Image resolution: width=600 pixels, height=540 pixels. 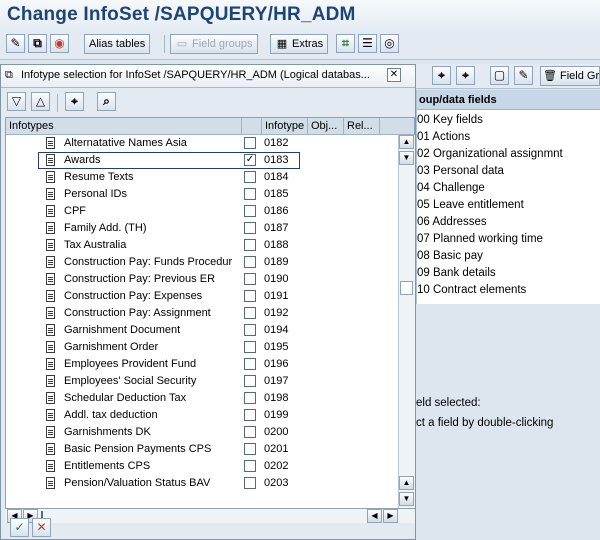 What do you see at coordinates (202, 228) in the screenshot?
I see `table-row: Family Add. (TH) 0187` at bounding box center [202, 228].